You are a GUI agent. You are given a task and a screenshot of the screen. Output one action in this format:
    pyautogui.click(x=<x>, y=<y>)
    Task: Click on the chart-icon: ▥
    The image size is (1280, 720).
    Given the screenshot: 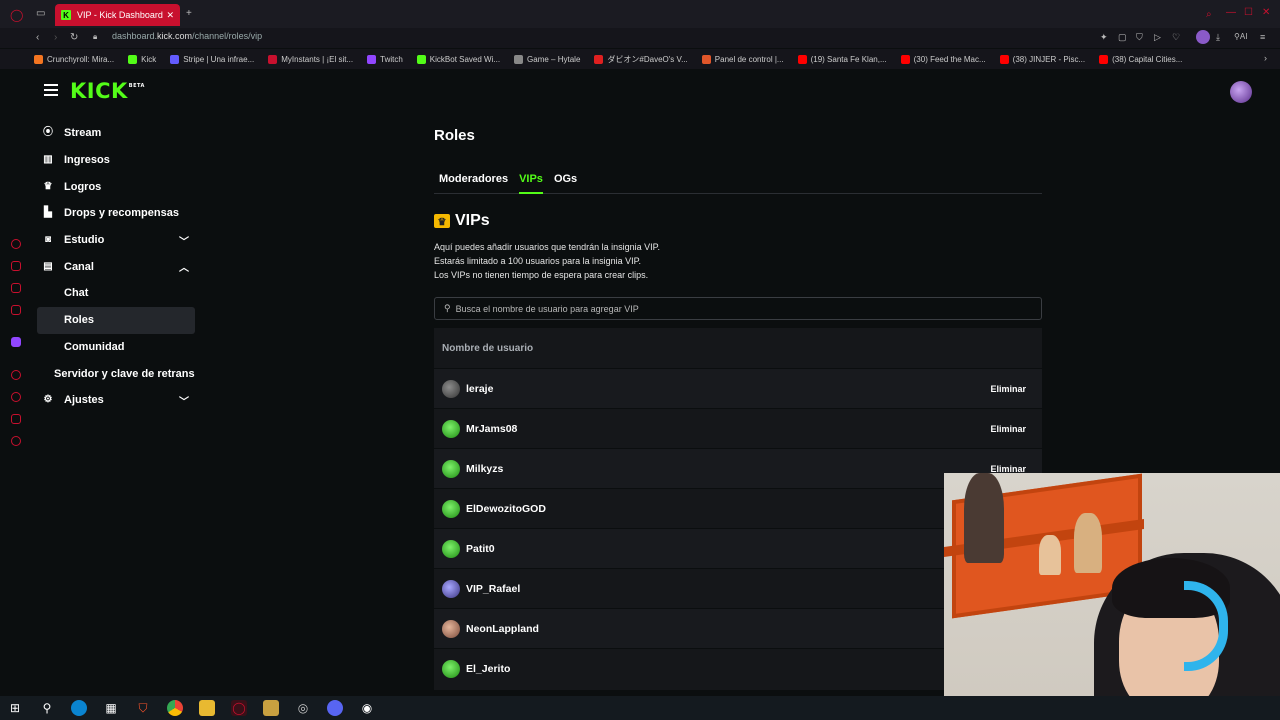 What is the action you would take?
    pyautogui.click(x=48, y=160)
    